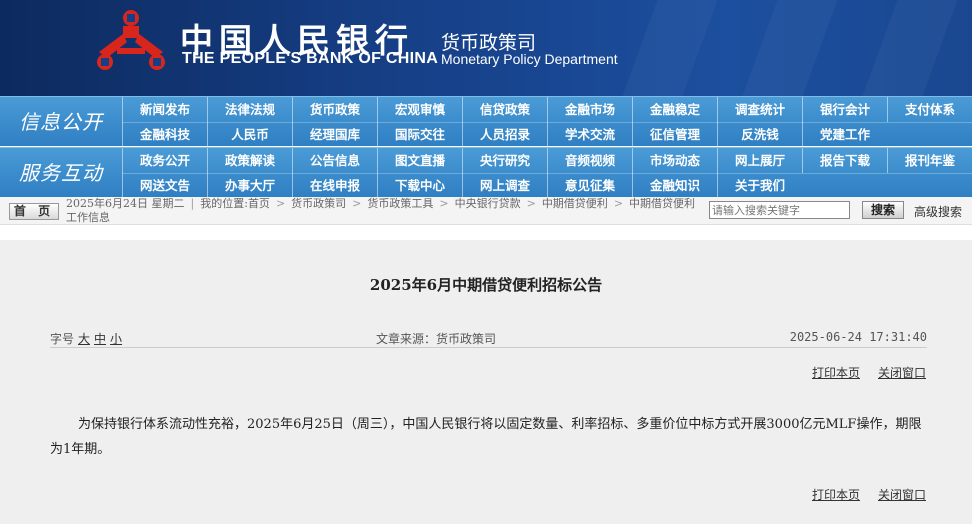 The width and height of the screenshot is (972, 524). I want to click on department-name-en: Monetary Policy Department, so click(529, 59).